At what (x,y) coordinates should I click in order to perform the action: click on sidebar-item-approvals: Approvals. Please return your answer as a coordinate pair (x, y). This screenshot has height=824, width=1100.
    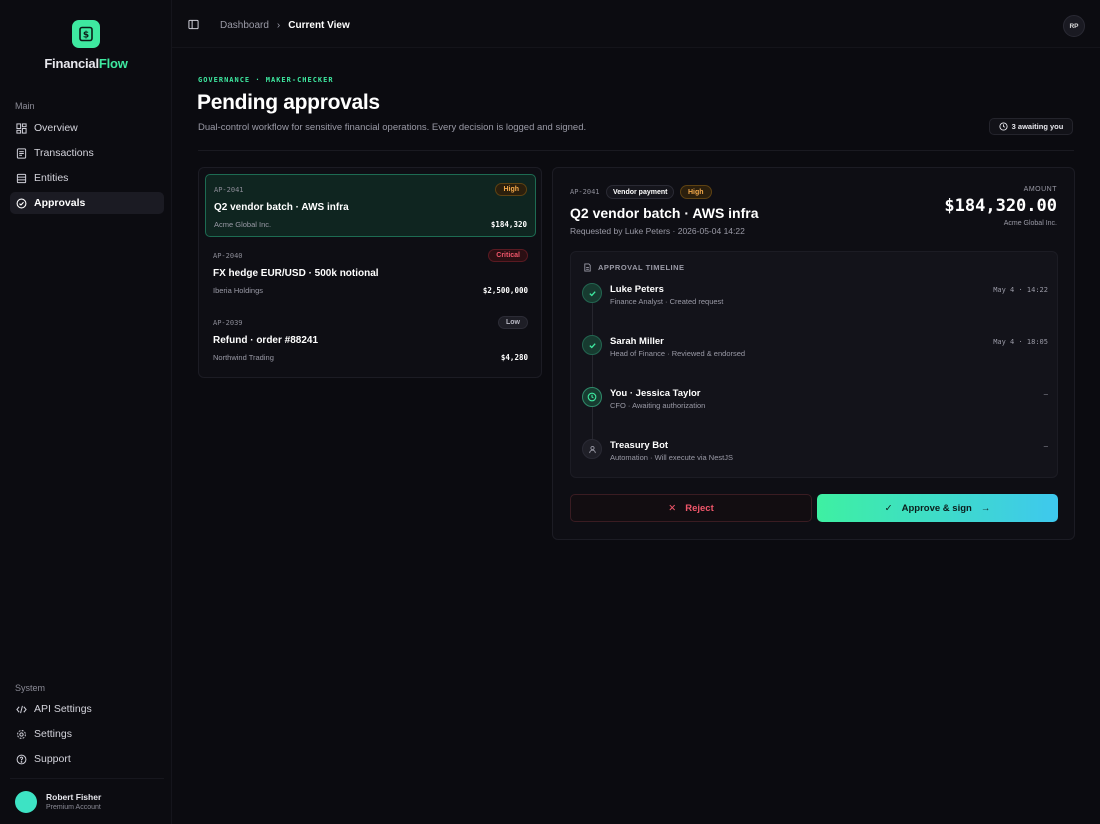
    Looking at the image, I should click on (87, 203).